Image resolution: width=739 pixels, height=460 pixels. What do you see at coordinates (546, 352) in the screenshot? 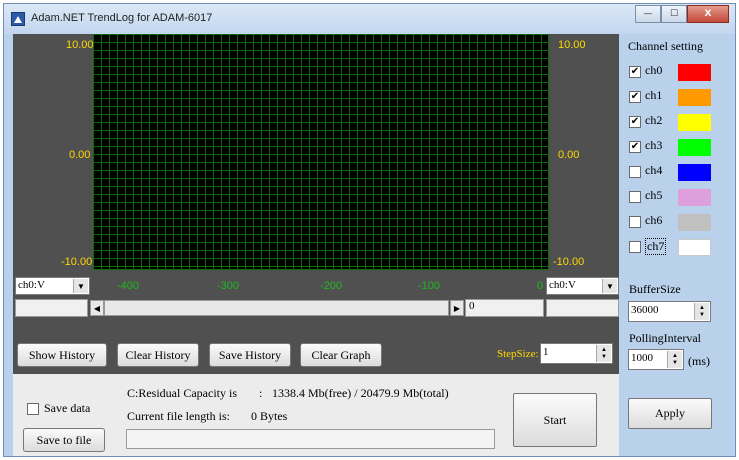
I see `step-size-value: 1` at bounding box center [546, 352].